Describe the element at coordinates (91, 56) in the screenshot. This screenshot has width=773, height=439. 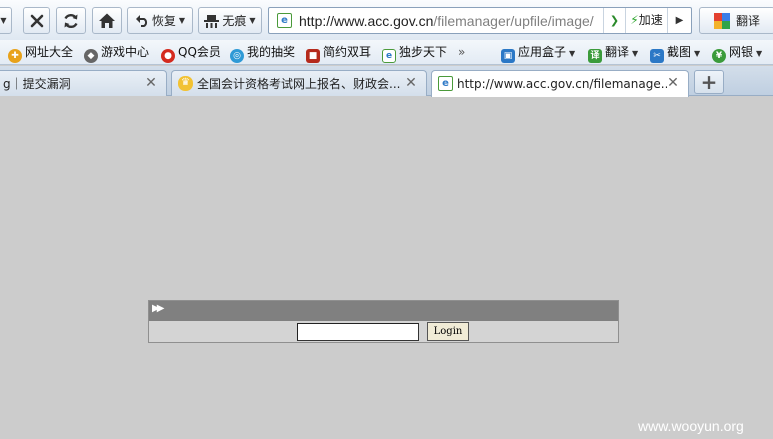
I see `gamepad-icon: ◆` at that location.